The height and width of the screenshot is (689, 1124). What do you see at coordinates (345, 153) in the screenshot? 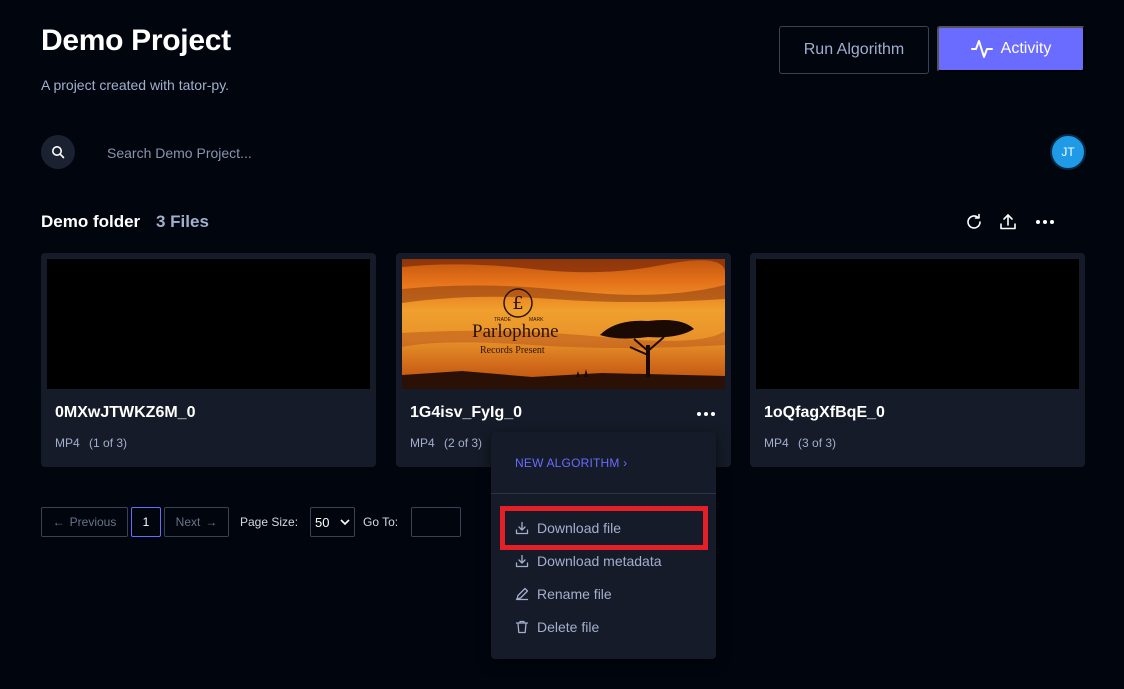
I see `search-input` at bounding box center [345, 153].